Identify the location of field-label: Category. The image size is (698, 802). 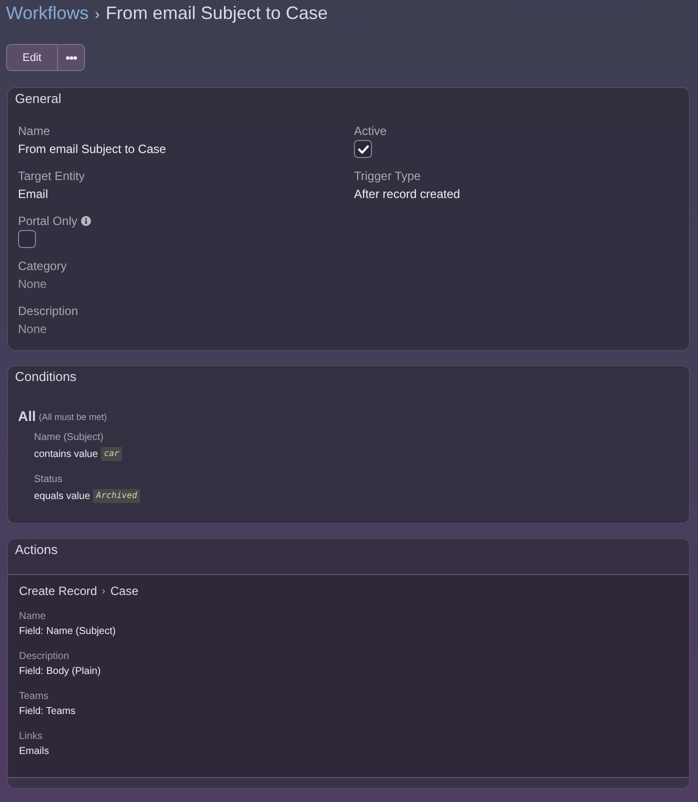
(42, 266).